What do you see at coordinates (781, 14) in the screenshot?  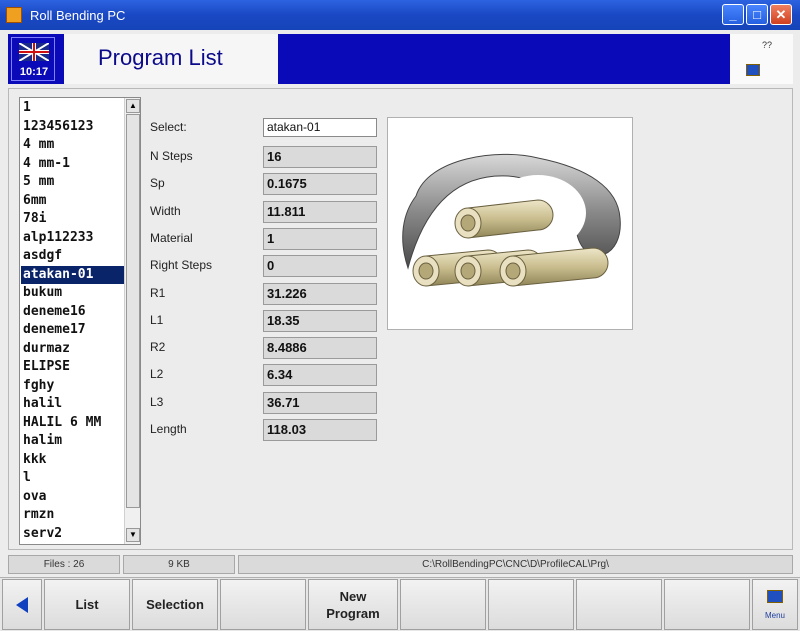 I see `close-button: ✕` at bounding box center [781, 14].